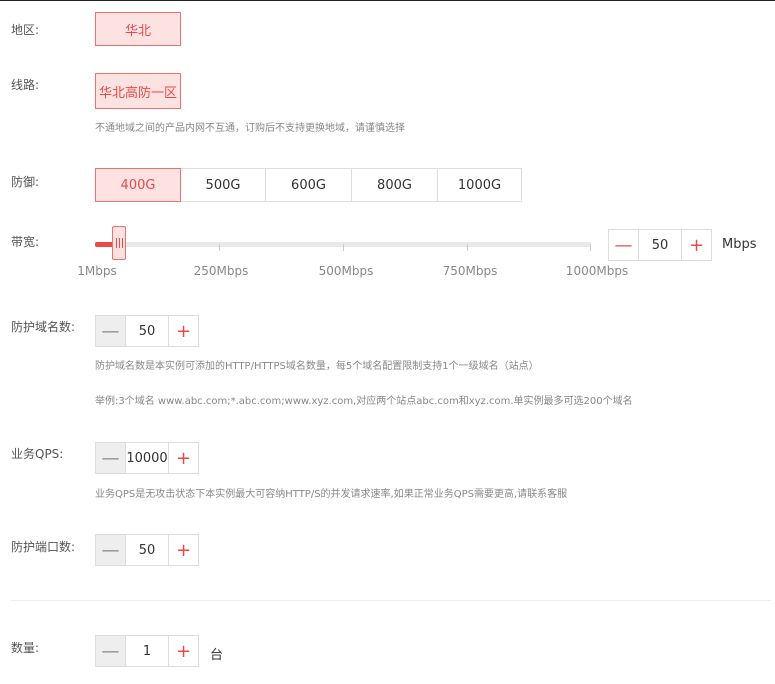 Image resolution: width=775 pixels, height=684 pixels. What do you see at coordinates (308, 185) in the screenshot?
I see `defense-option-600g: 600G` at bounding box center [308, 185].